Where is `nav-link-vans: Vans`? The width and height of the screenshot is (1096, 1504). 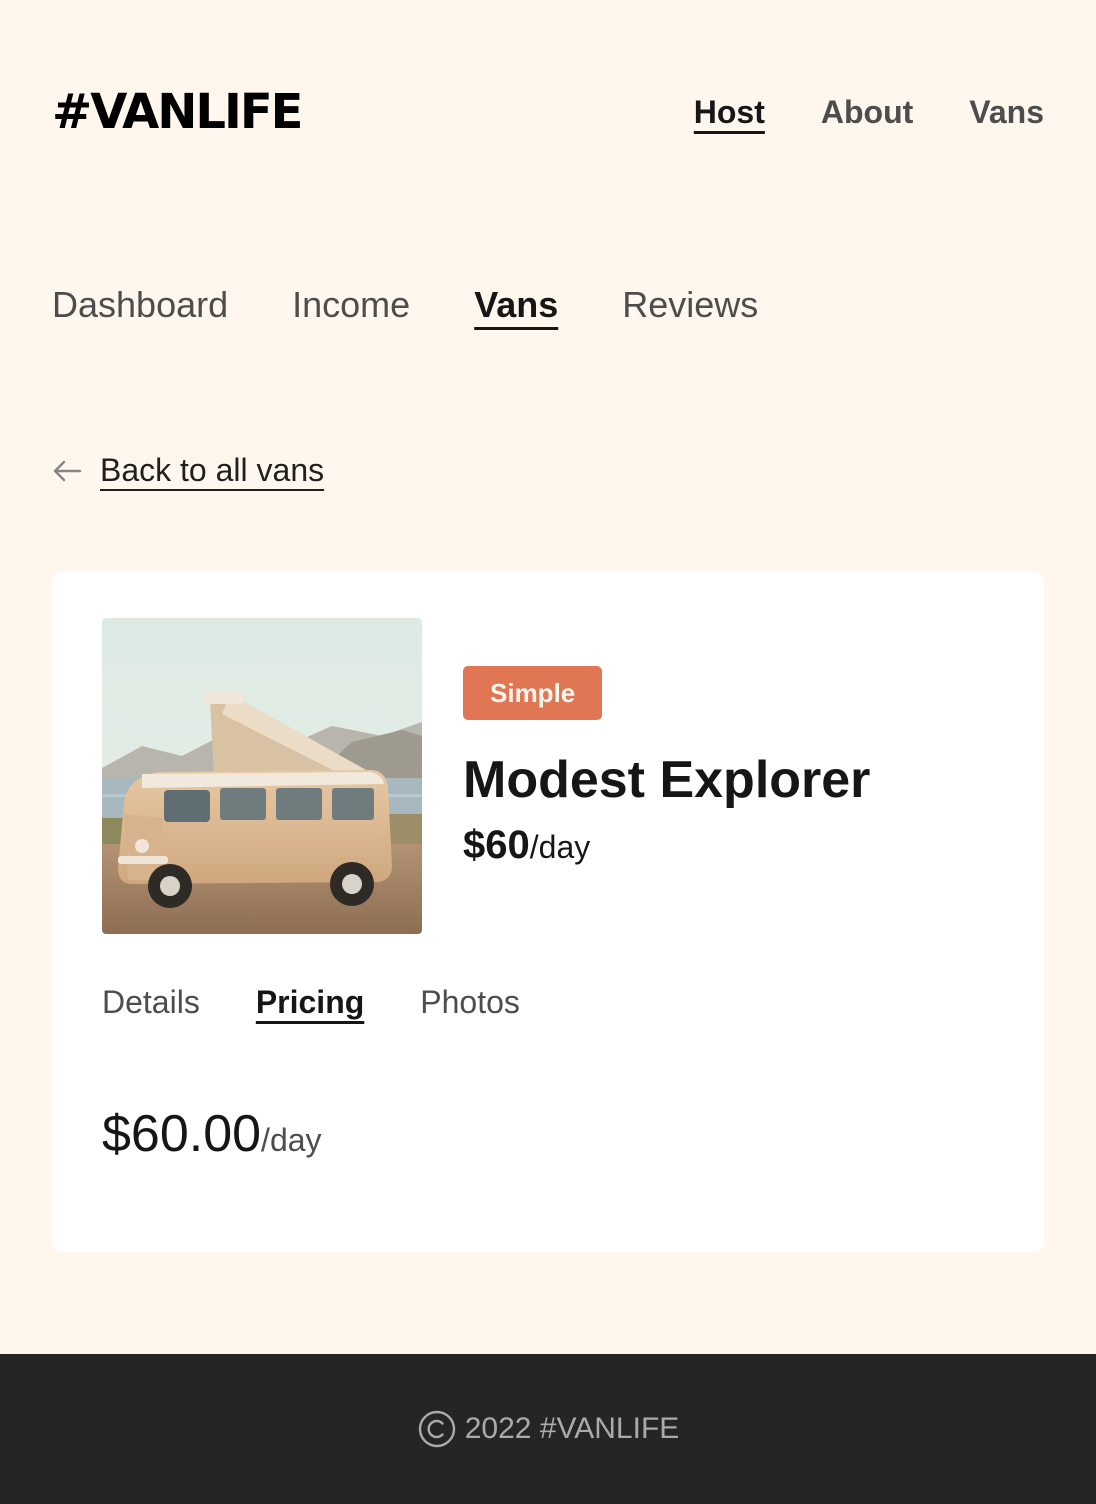
nav-link-vans: Vans is located at coordinates (1006, 112).